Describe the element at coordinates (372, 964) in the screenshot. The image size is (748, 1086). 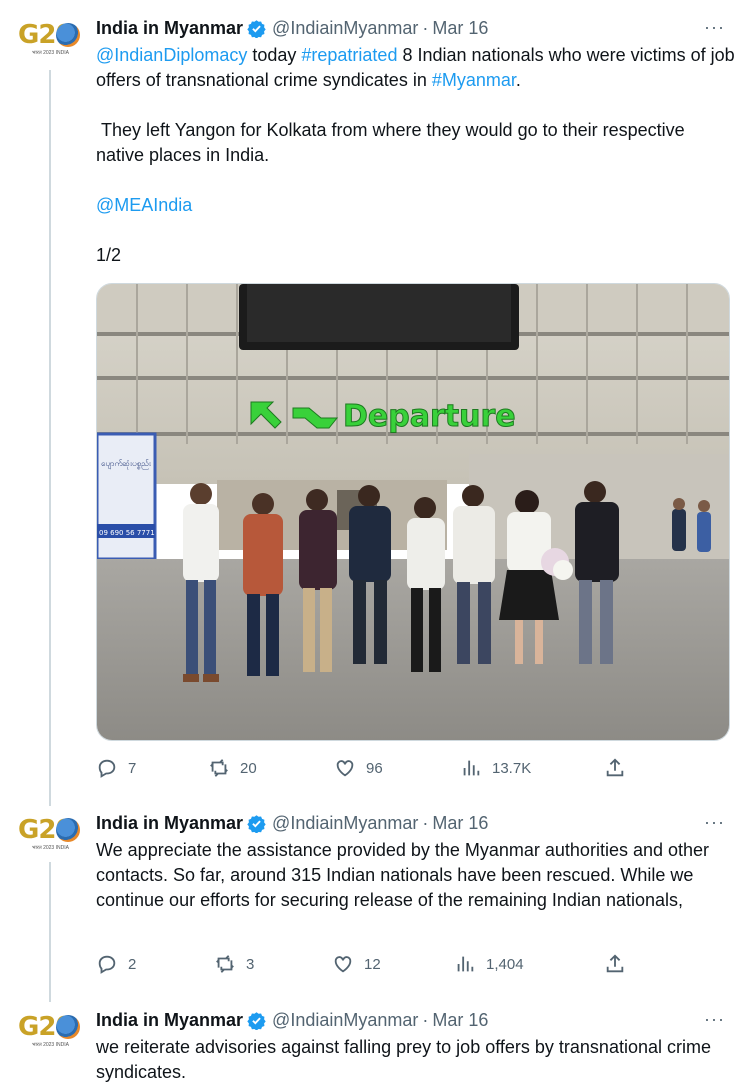
I see `like-count: 12` at that location.